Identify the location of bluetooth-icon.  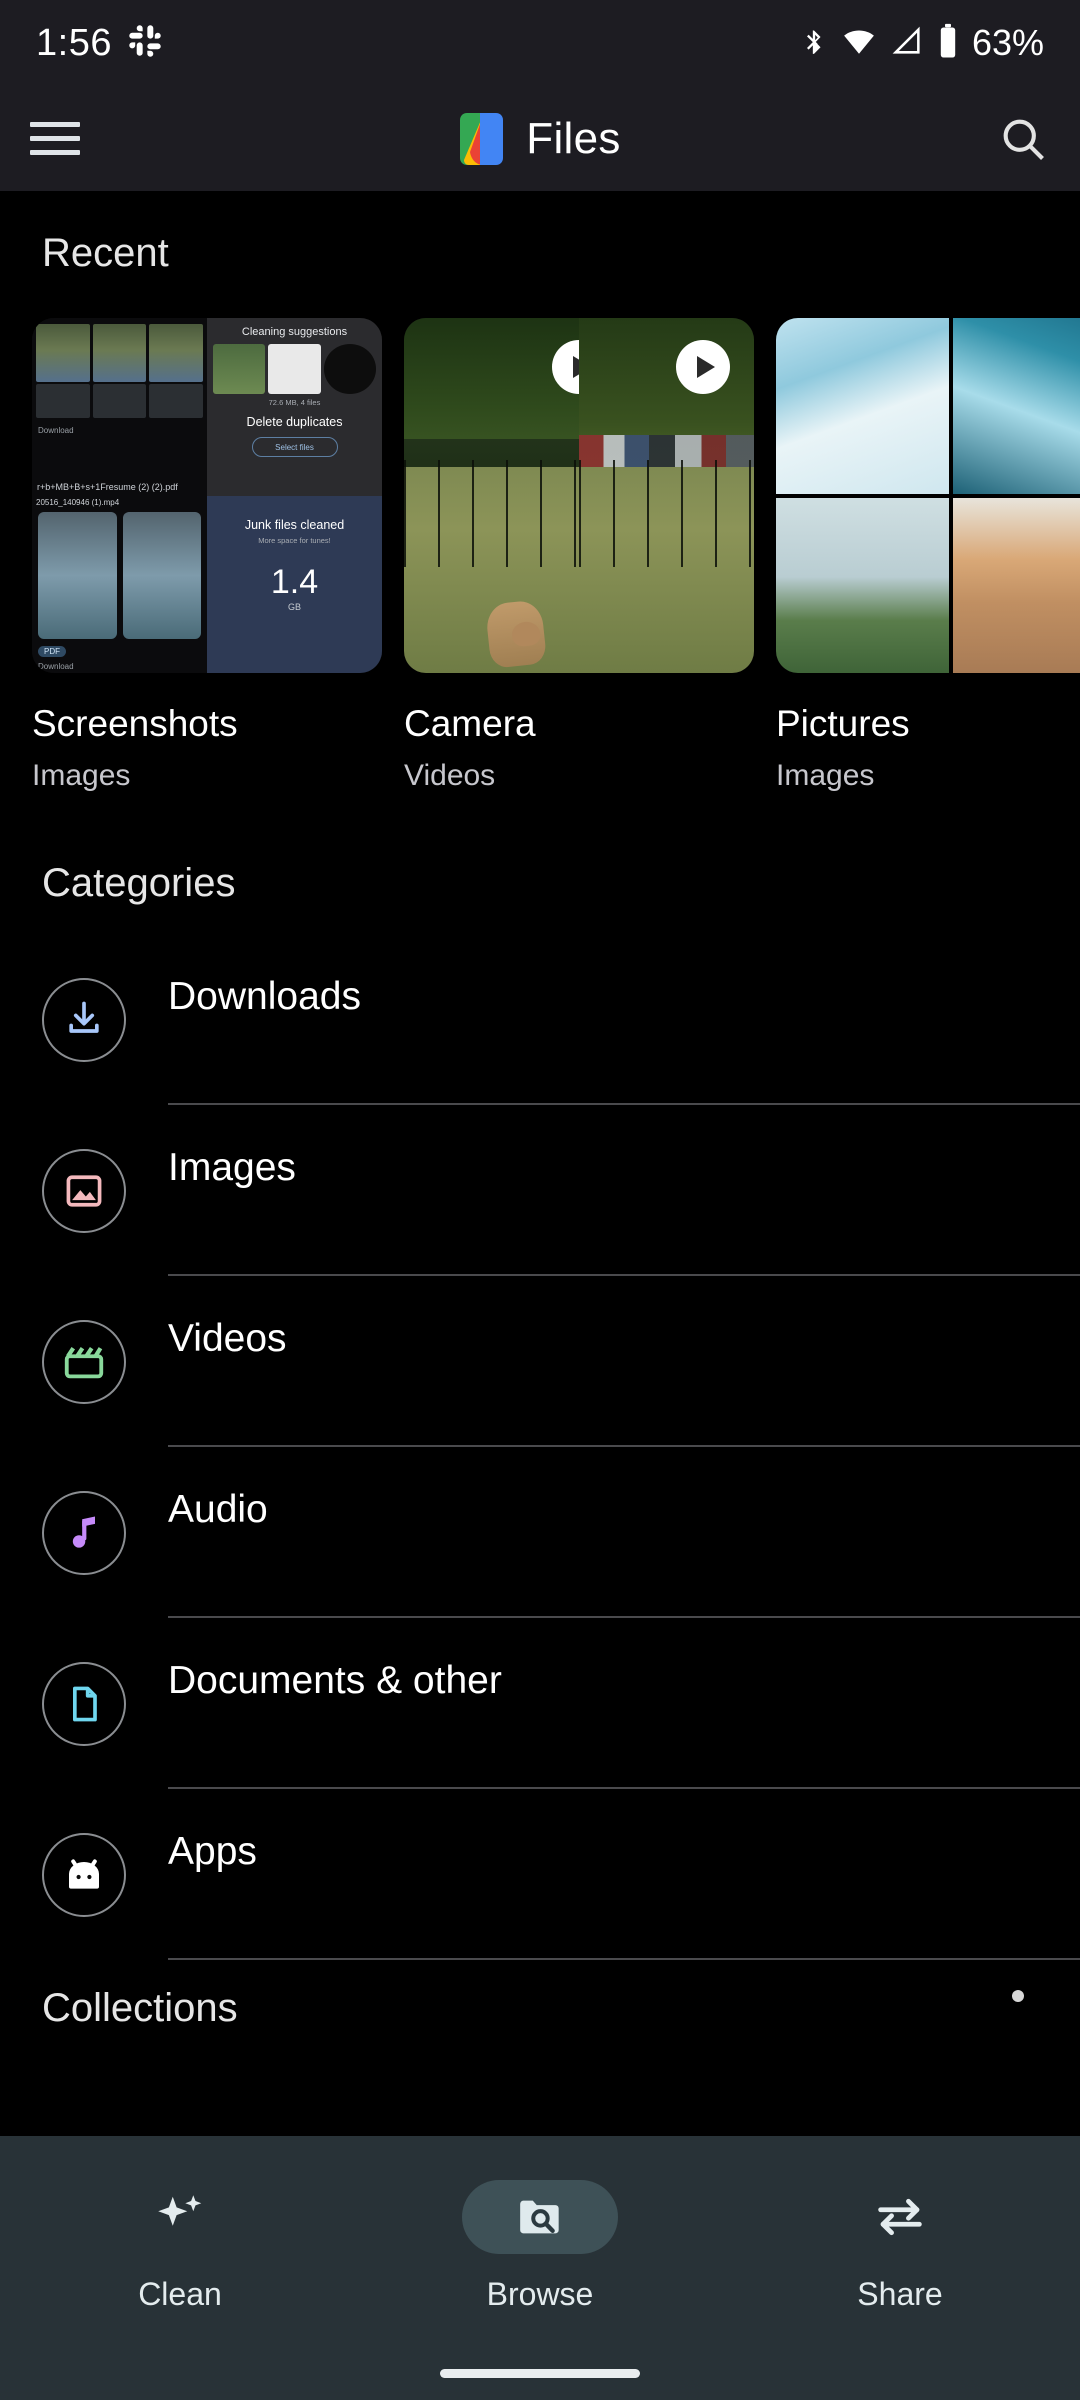
(814, 43).